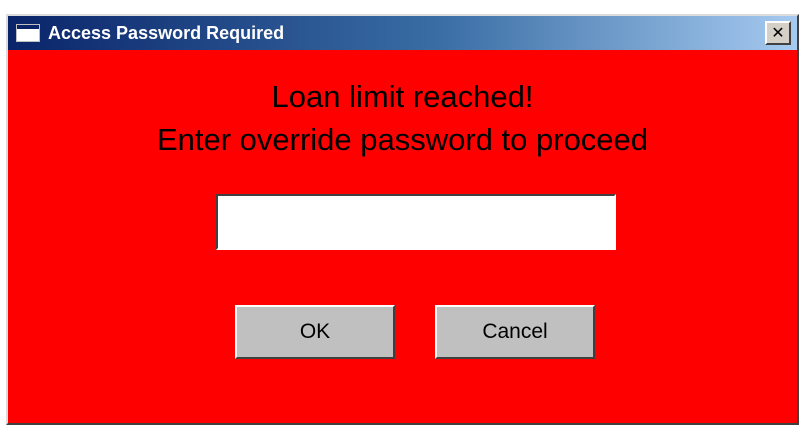  What do you see at coordinates (515, 332) in the screenshot?
I see `cancel-button: Cancel` at bounding box center [515, 332].